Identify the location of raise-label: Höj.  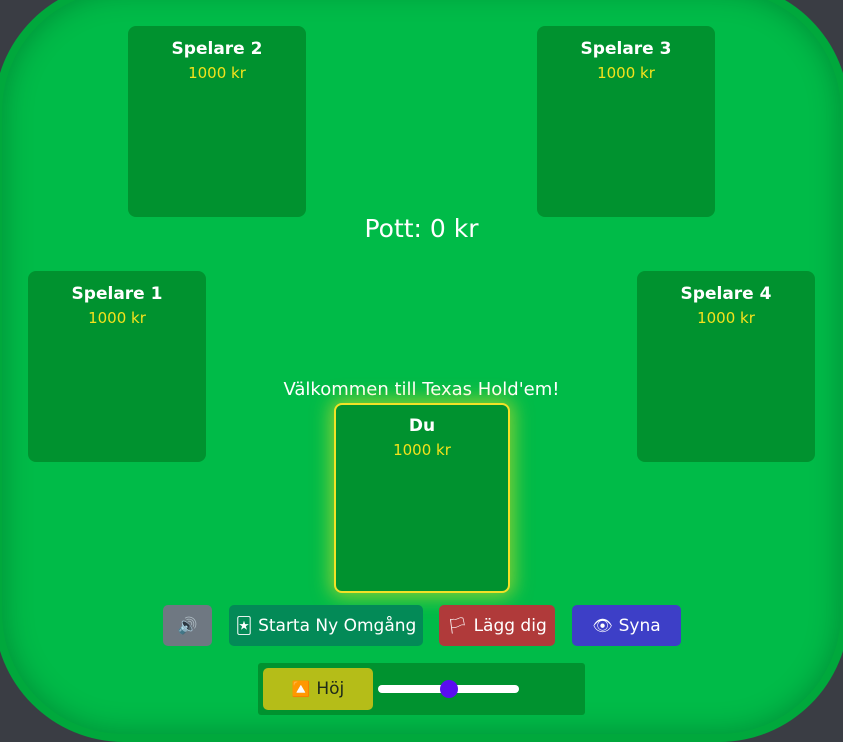
(330, 689).